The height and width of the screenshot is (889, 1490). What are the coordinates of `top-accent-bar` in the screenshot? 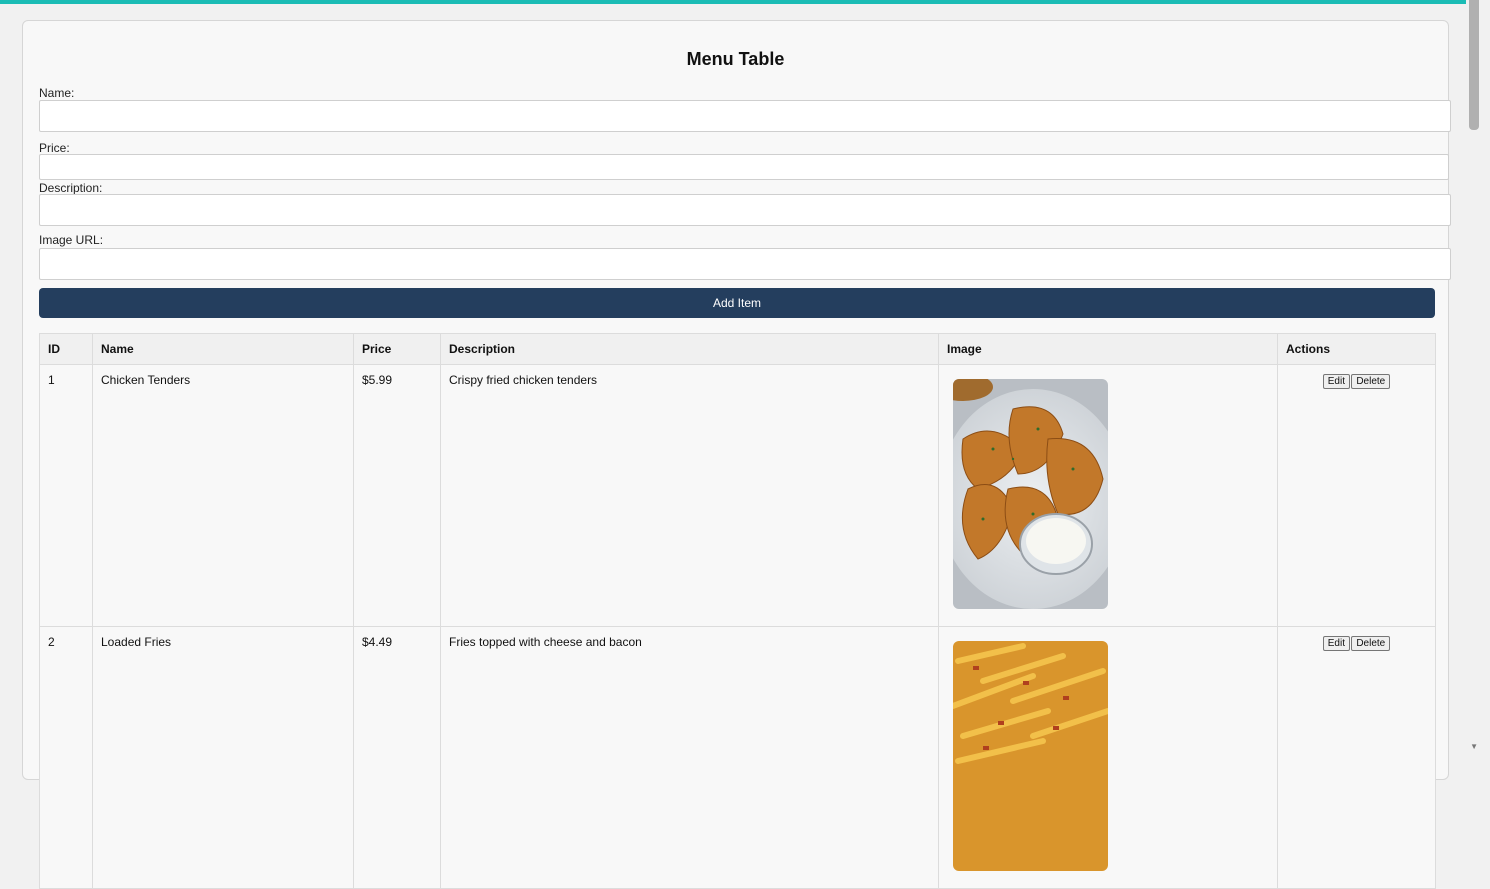 It's located at (733, 2).